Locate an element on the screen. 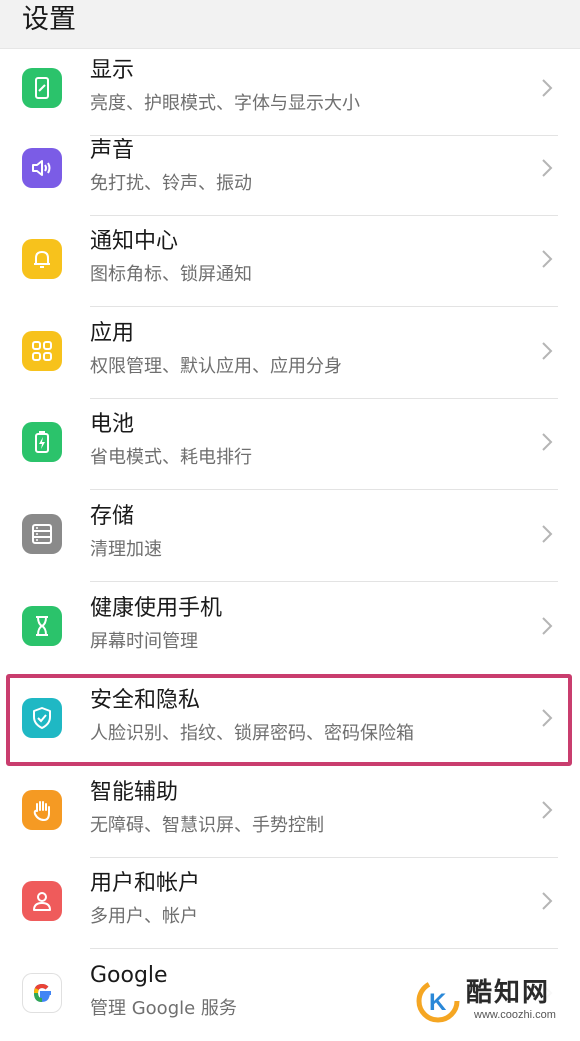 The height and width of the screenshot is (1041, 580). header: 设置 is located at coordinates (290, 24).